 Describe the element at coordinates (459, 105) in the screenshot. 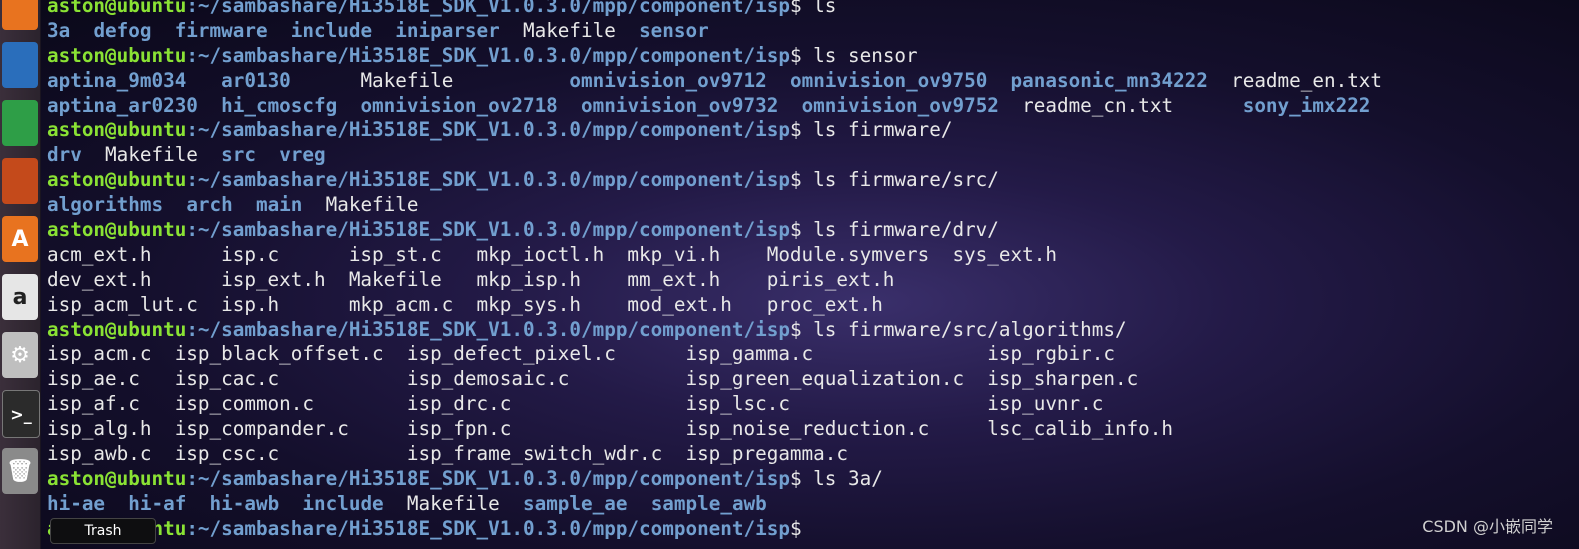

I see `directory-entry: omnivision_ov2718` at that location.